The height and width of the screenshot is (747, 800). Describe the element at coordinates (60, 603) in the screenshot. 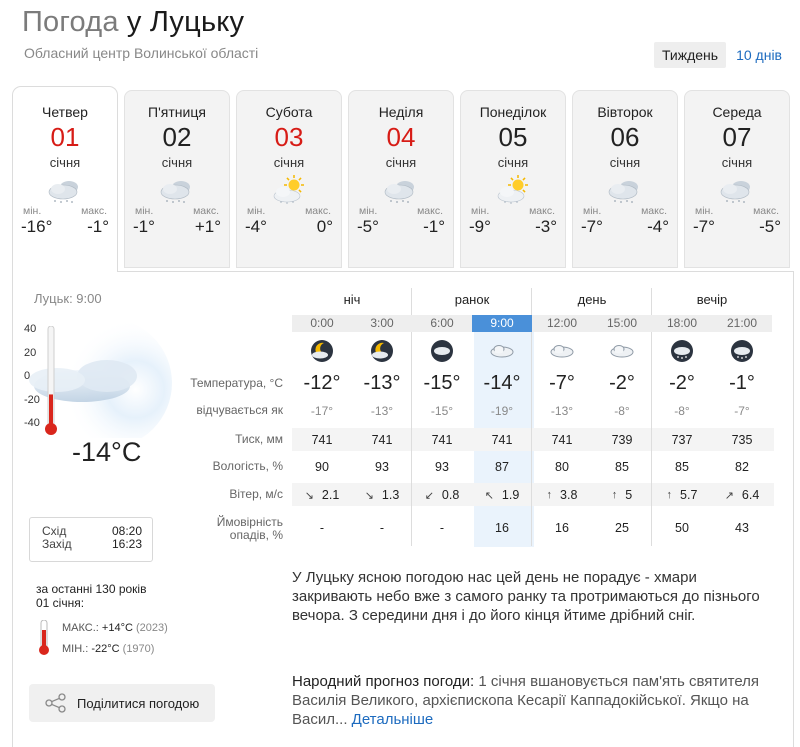

I see `history-date: 01 січня:` at that location.